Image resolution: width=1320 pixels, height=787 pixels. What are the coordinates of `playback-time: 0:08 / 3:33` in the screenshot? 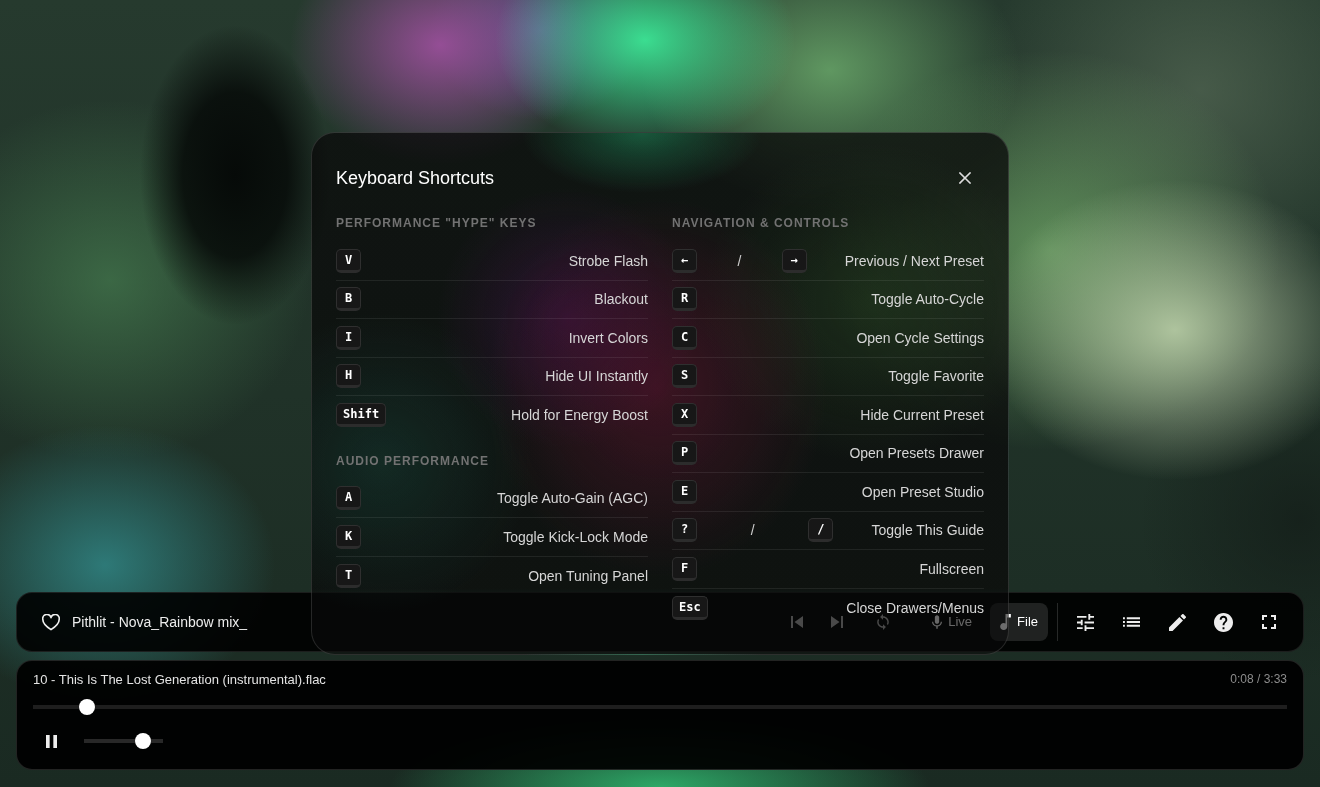 It's located at (1258, 679).